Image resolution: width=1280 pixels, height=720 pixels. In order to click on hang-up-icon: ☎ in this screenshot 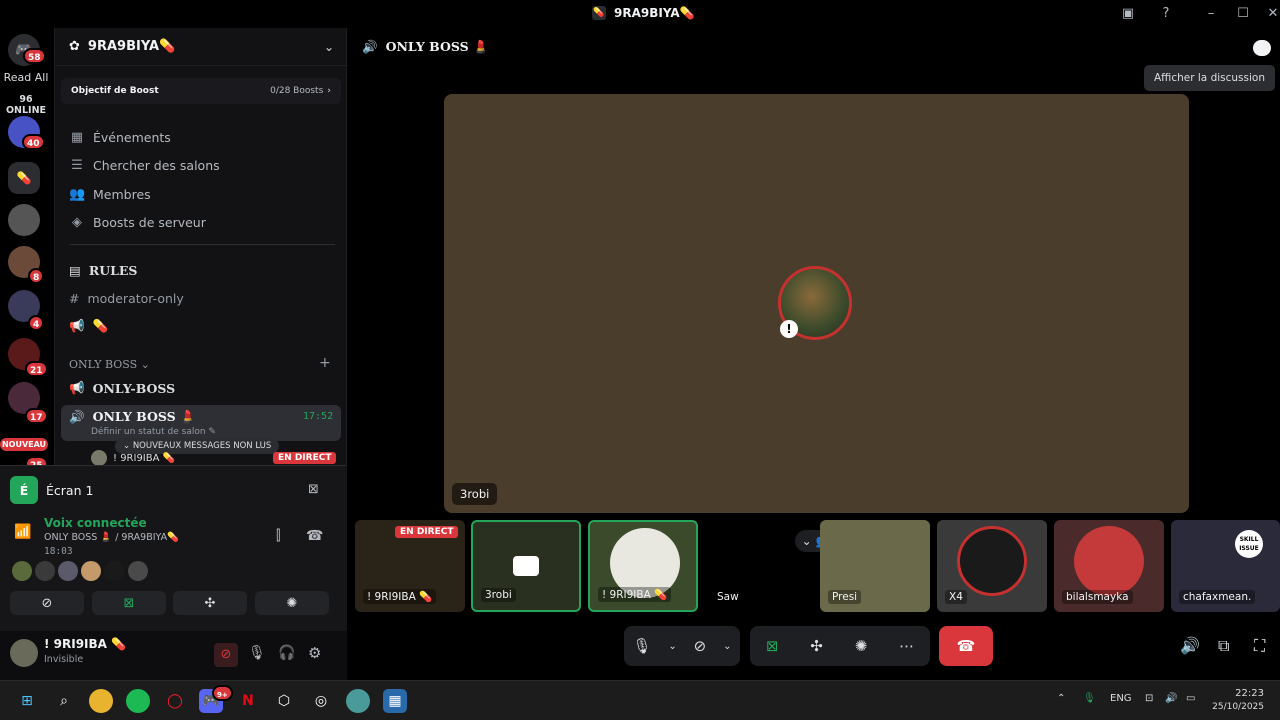, I will do `click(966, 646)`.